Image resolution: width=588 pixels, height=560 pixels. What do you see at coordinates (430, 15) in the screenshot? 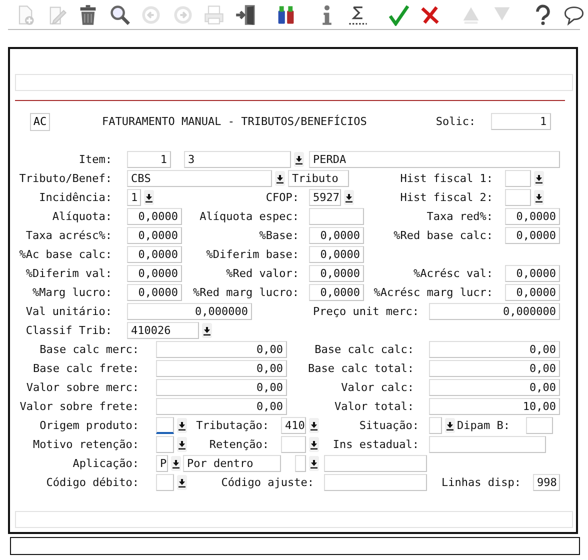
I see `cross-icon` at bounding box center [430, 15].